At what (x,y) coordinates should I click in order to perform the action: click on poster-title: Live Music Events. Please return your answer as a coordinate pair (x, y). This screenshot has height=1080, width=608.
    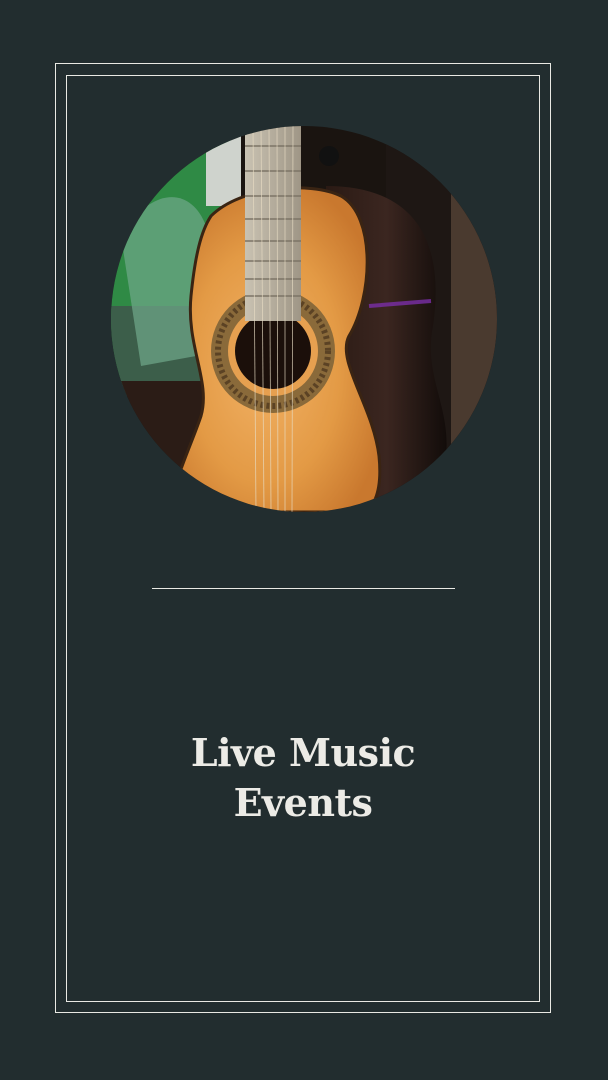
    Looking at the image, I should click on (303, 778).